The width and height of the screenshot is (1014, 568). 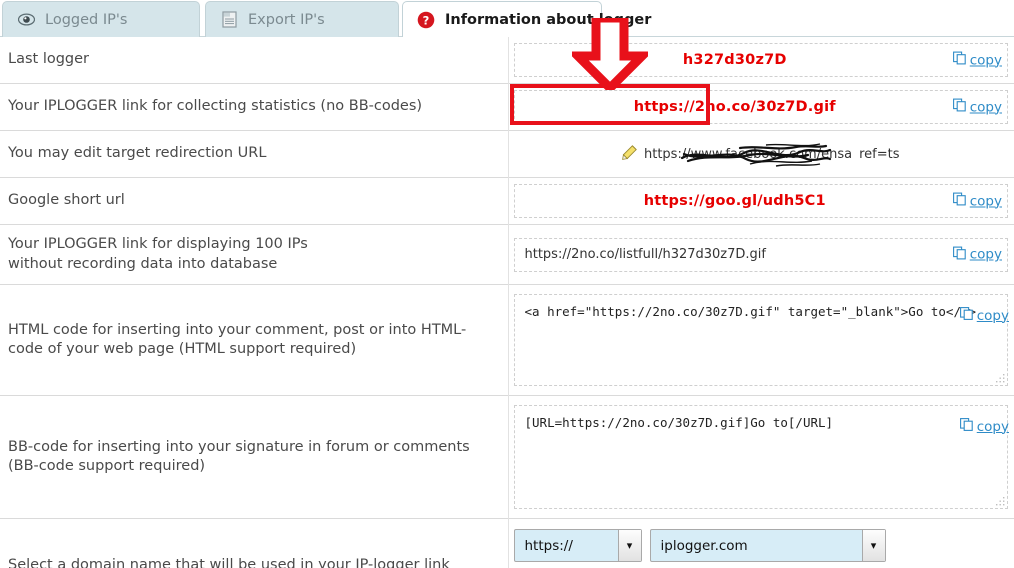 I want to click on copy-button-html-code: copy, so click(x=984, y=315).